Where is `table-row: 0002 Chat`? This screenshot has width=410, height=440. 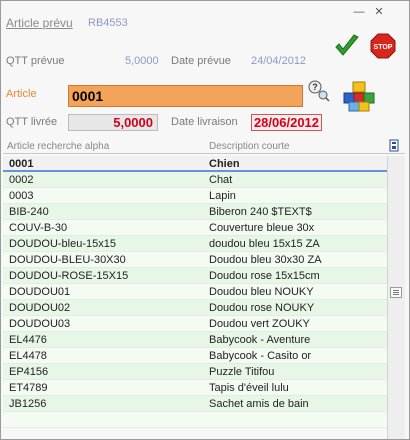 table-row: 0002 Chat is located at coordinates (195, 180).